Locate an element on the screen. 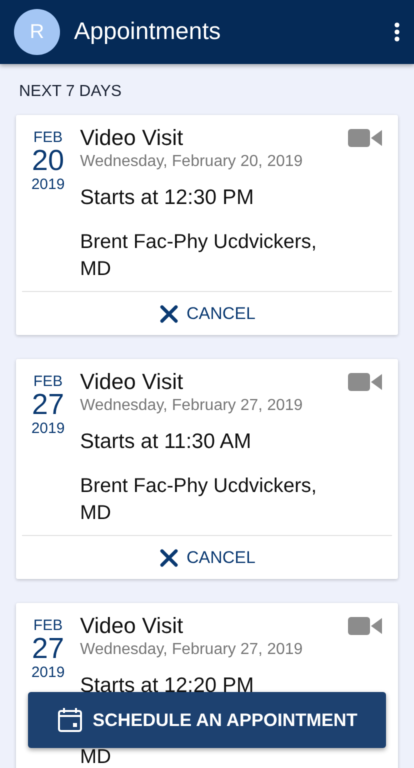 The image size is (414, 768). more-options-icon is located at coordinates (397, 32).